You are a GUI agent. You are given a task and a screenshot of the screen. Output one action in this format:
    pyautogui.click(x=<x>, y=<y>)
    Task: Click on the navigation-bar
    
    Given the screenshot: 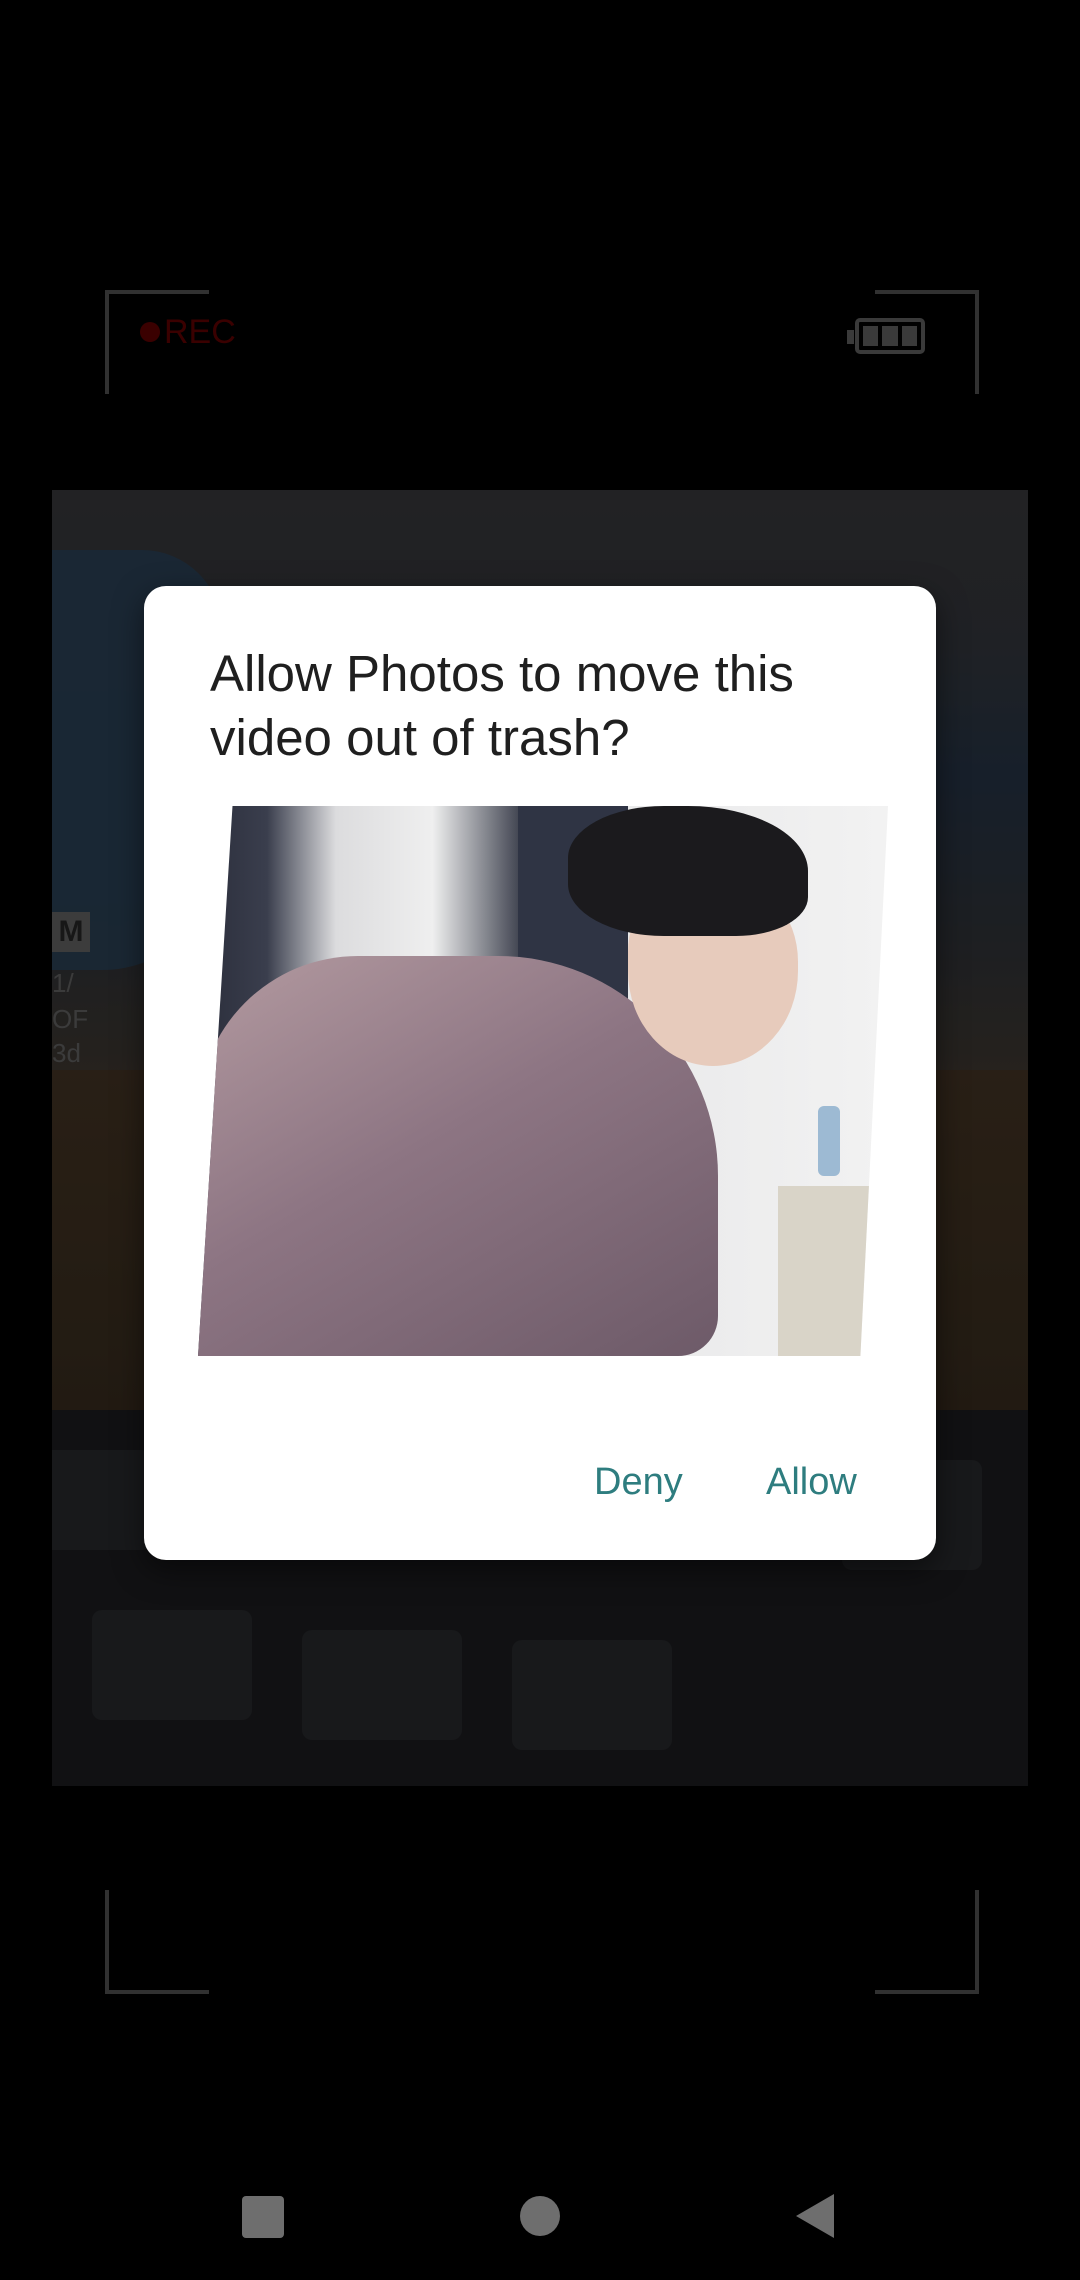 What is the action you would take?
    pyautogui.click(x=540, y=2205)
    